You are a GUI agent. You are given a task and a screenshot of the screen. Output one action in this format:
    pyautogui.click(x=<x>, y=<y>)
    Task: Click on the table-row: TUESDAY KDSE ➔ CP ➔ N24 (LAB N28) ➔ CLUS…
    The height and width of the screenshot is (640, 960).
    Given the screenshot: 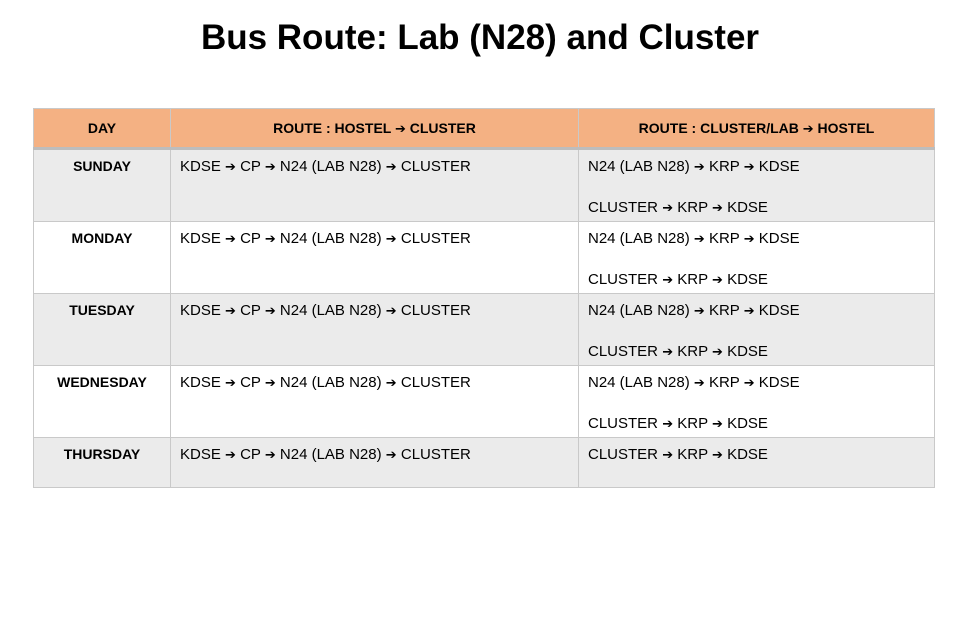 What is the action you would take?
    pyautogui.click(x=484, y=329)
    